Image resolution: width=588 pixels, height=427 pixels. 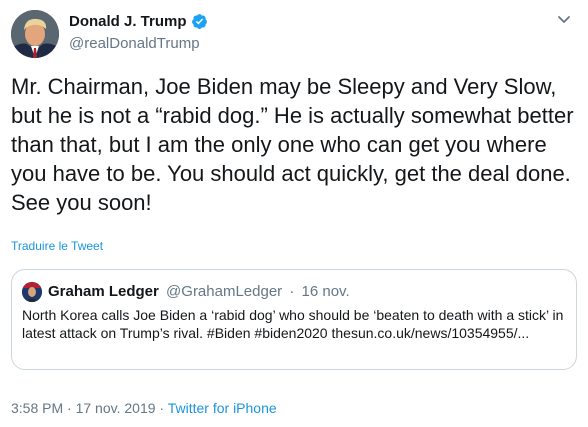 I want to click on author-name-row: Donald J. Trump, so click(x=138, y=21).